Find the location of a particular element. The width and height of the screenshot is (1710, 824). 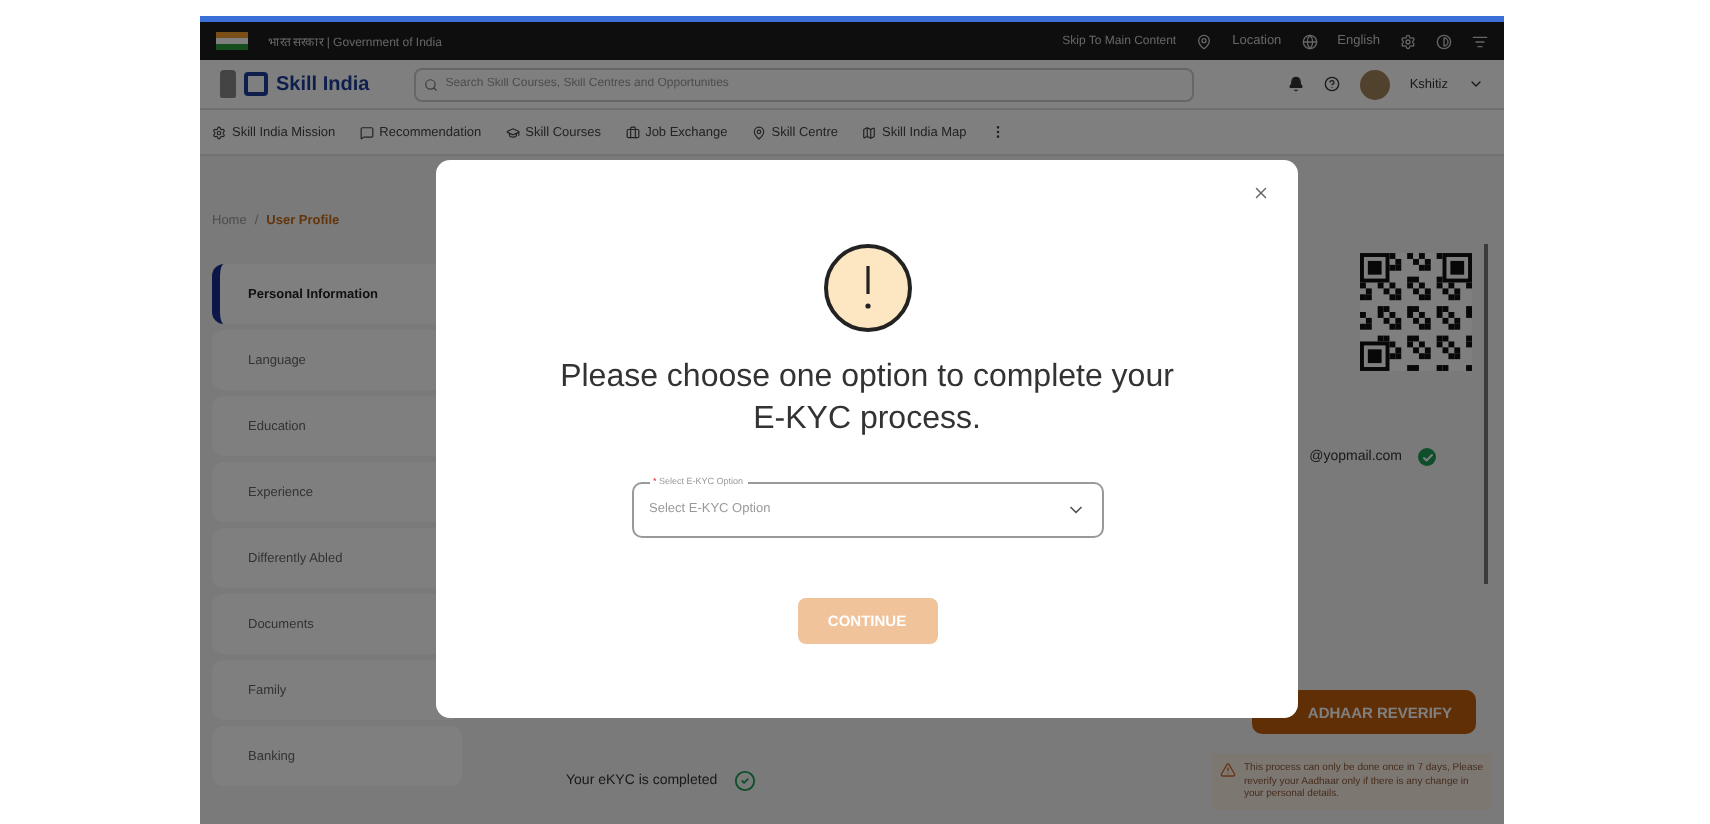

check-circle-icon is located at coordinates (744, 781).